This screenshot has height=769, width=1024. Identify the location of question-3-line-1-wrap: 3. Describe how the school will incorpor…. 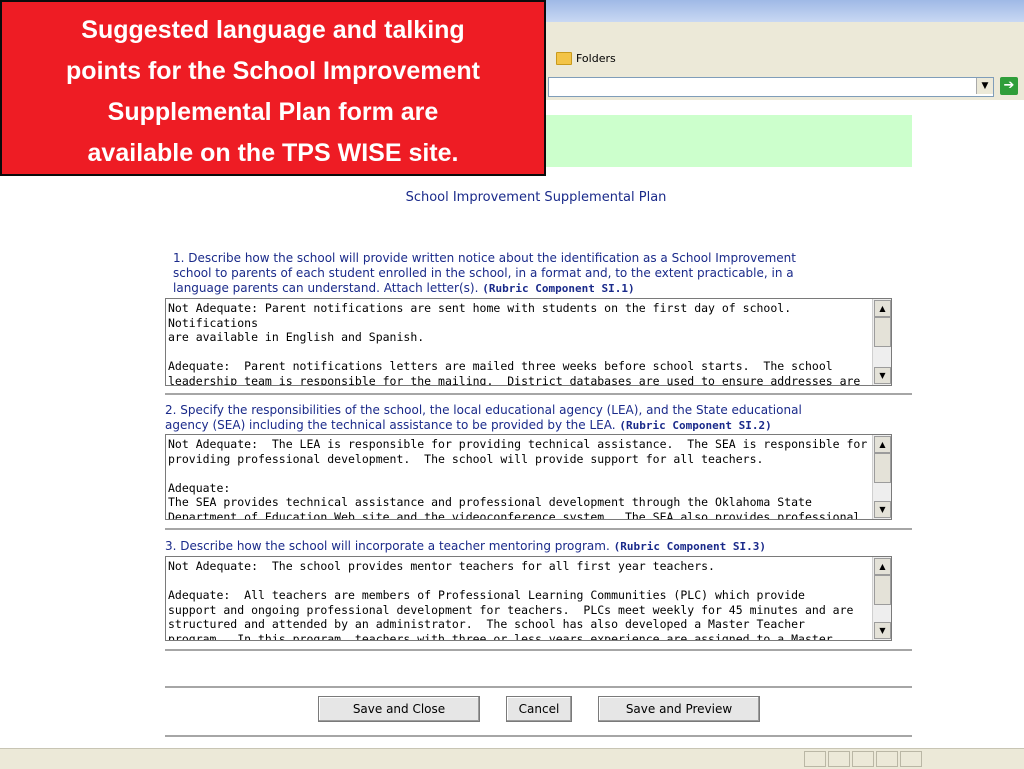
(465, 546).